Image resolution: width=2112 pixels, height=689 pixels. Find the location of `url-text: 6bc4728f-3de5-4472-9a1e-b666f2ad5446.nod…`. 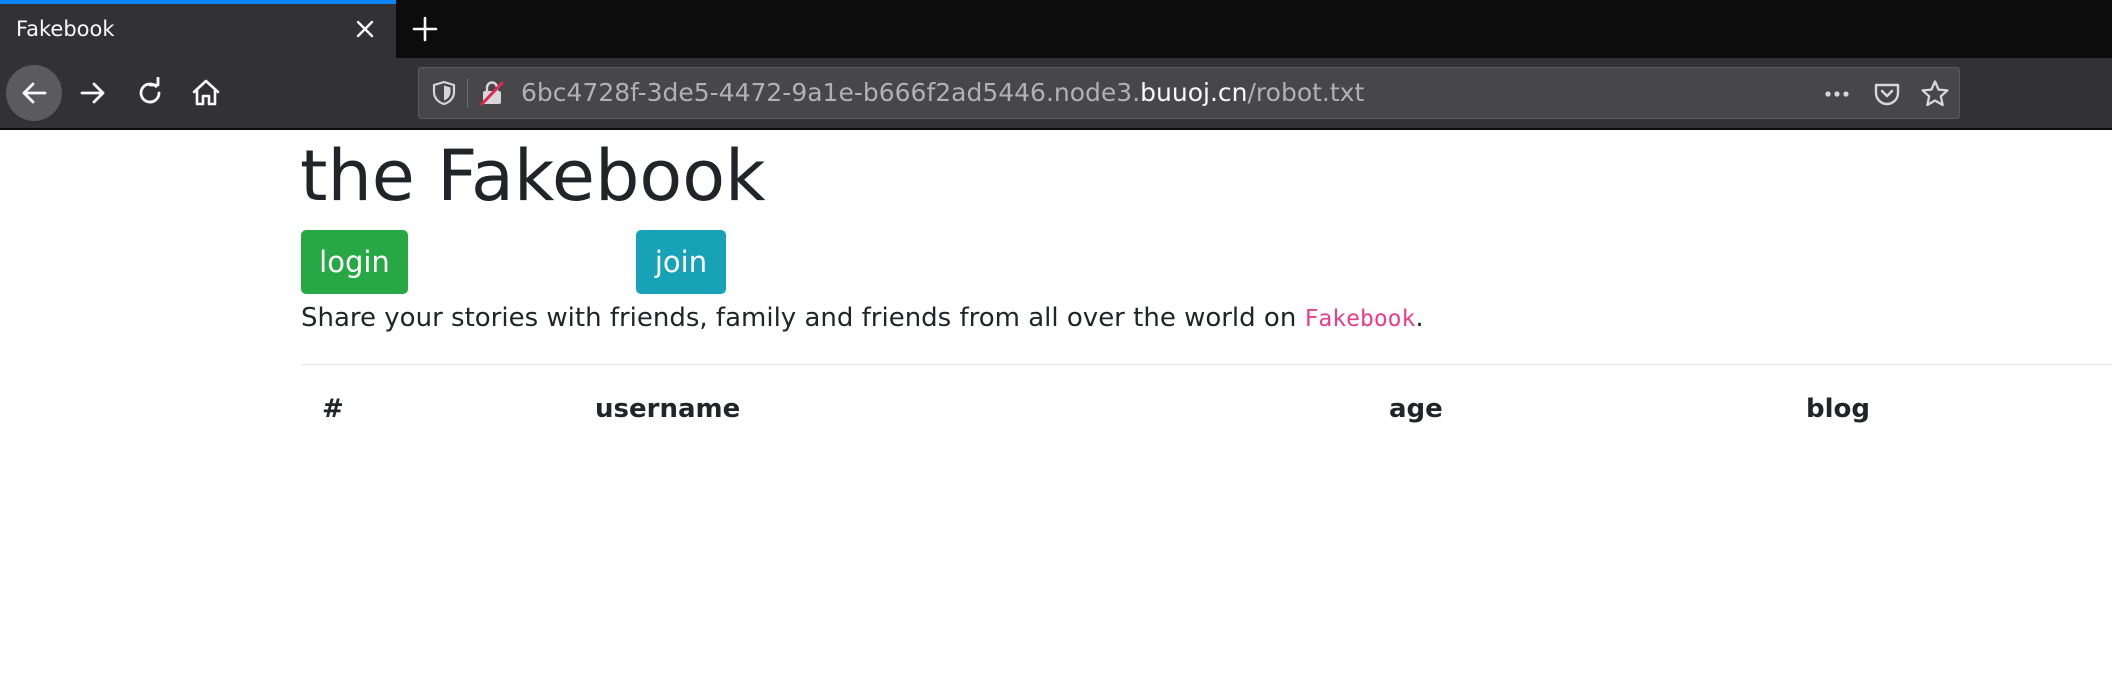

url-text: 6bc4728f-3de5-4472-9a1e-b666f2ad5446.nod… is located at coordinates (942, 93).